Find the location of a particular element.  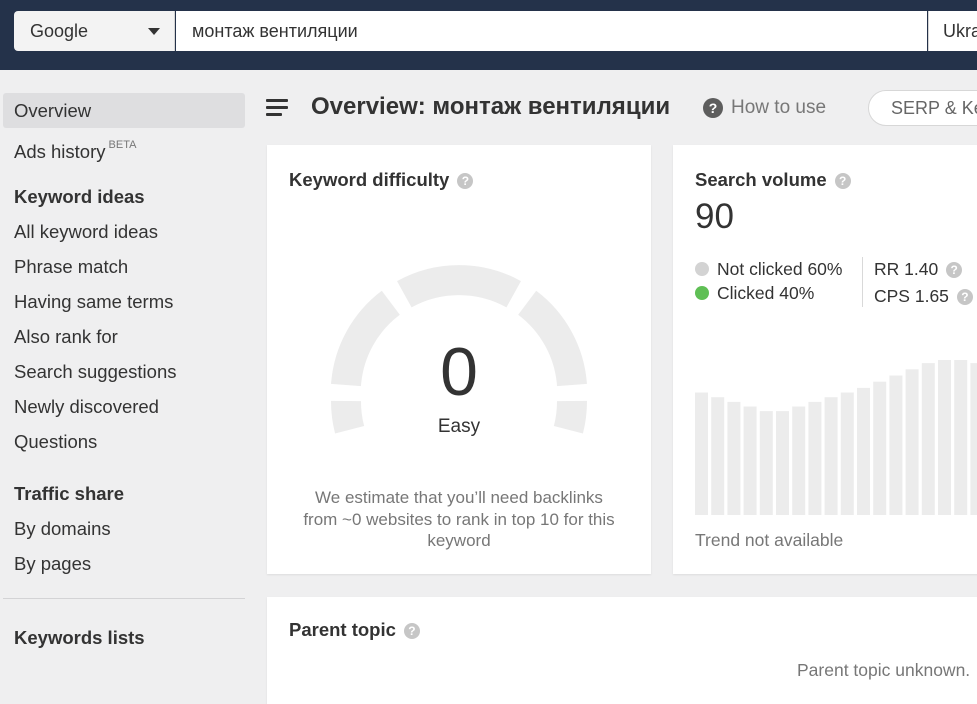

parent-topic-title: Parent topic? is located at coordinates (354, 630).